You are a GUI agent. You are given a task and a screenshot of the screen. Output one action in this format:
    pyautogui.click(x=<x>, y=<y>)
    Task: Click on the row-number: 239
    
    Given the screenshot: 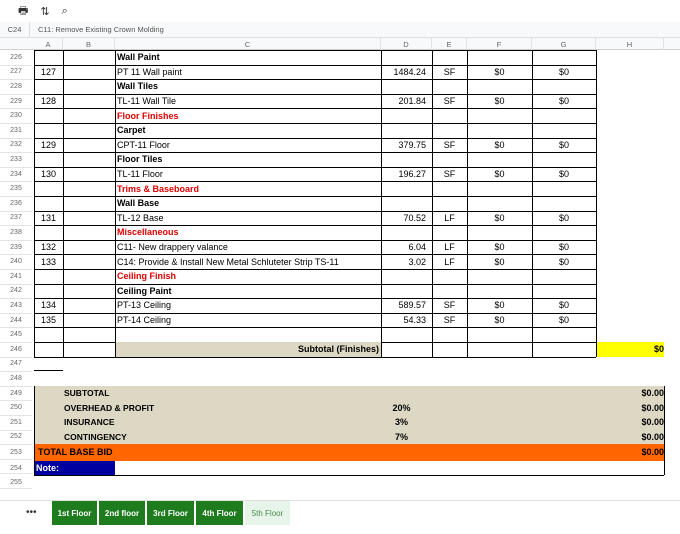 What is the action you would take?
    pyautogui.click(x=16, y=247)
    